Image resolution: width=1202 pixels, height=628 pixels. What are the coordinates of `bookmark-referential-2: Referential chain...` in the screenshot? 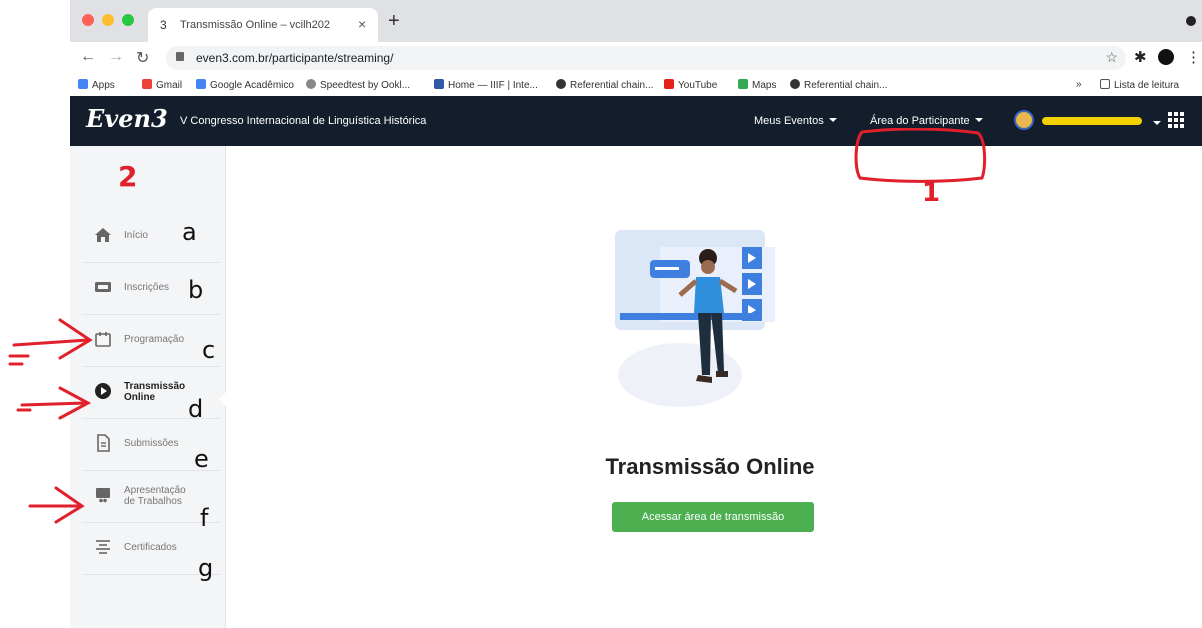 It's located at (838, 85).